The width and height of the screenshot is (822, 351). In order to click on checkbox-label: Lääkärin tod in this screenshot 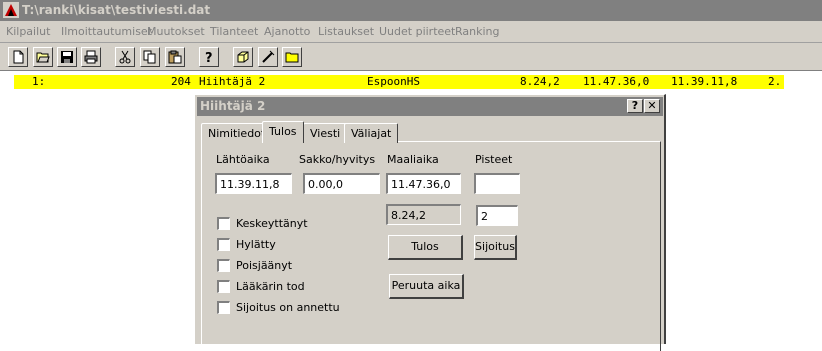, I will do `click(270, 286)`.